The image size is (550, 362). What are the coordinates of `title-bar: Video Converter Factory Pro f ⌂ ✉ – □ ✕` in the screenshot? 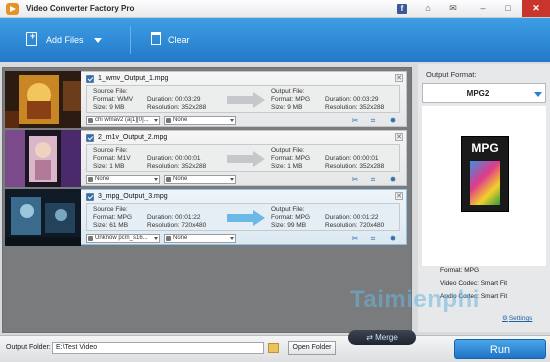 It's located at (275, 9).